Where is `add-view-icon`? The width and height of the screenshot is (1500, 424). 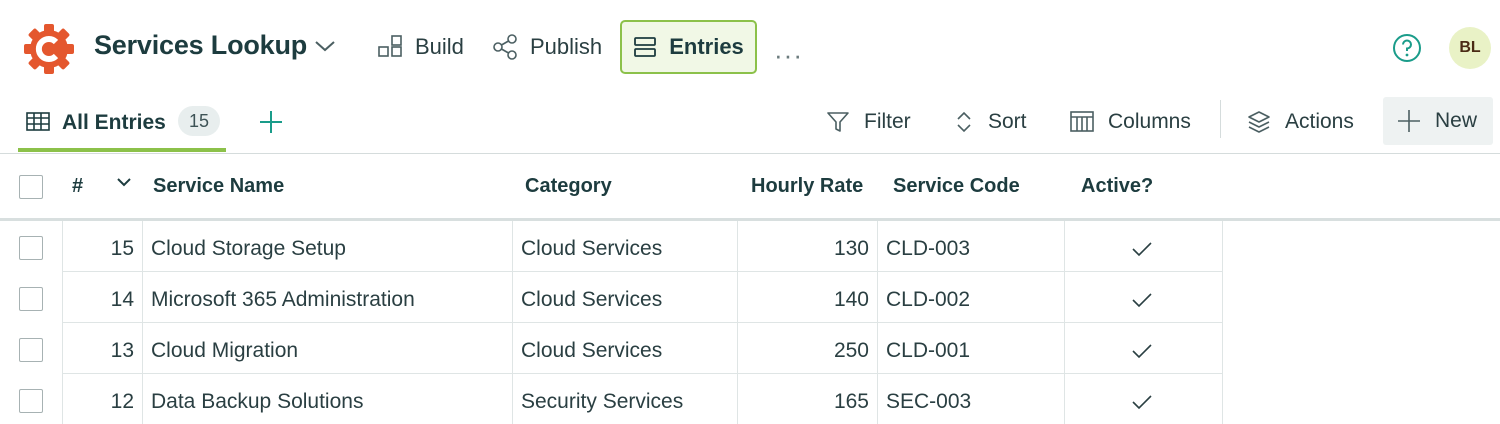 add-view-icon is located at coordinates (271, 122).